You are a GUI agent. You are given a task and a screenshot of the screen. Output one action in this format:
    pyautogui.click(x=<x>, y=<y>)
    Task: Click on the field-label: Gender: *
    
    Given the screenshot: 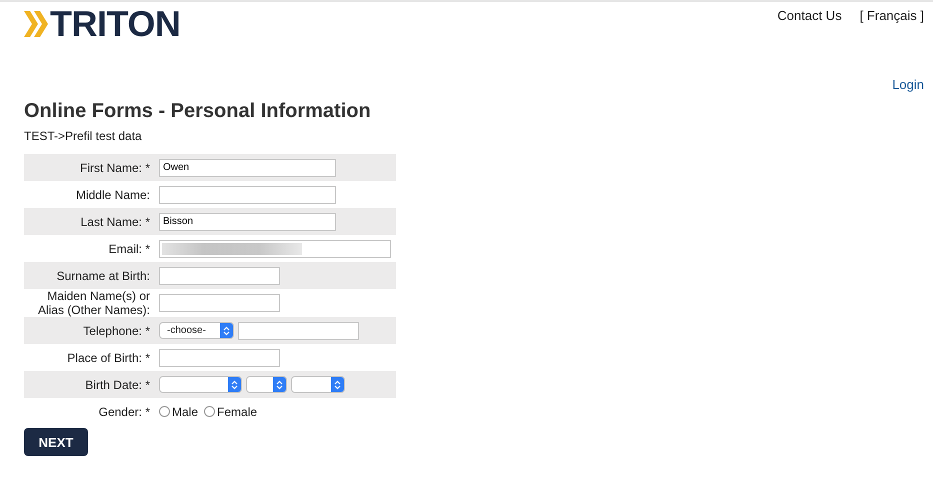 What is the action you would take?
    pyautogui.click(x=124, y=411)
    